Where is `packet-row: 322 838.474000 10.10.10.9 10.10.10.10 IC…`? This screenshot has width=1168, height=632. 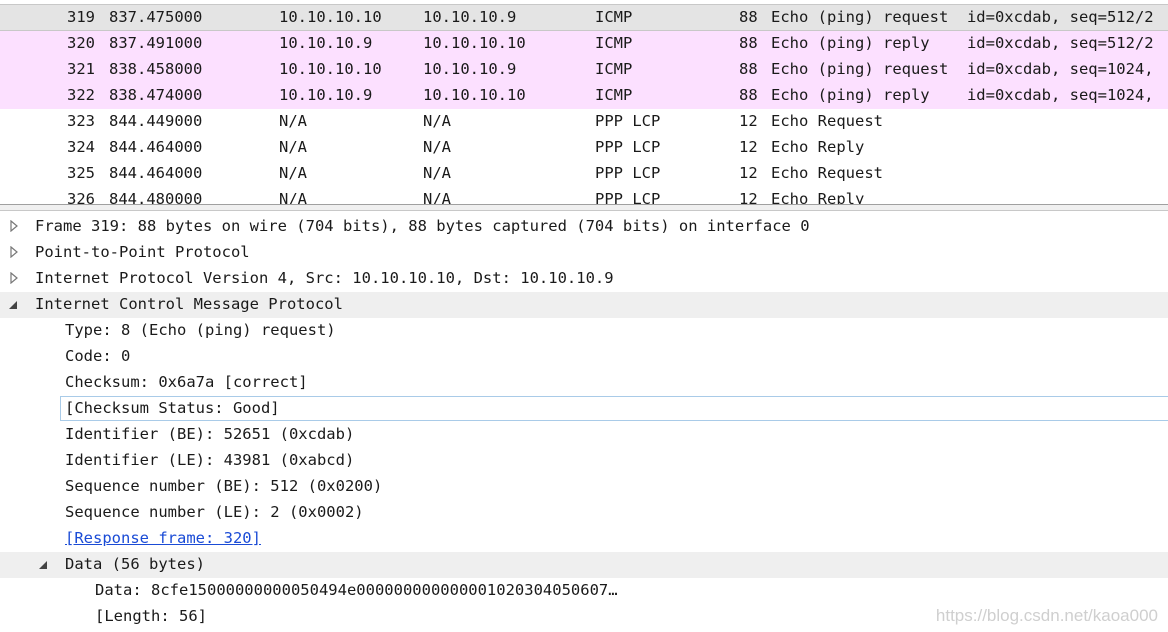
packet-row: 322 838.474000 10.10.10.9 10.10.10.10 IC… is located at coordinates (584, 96).